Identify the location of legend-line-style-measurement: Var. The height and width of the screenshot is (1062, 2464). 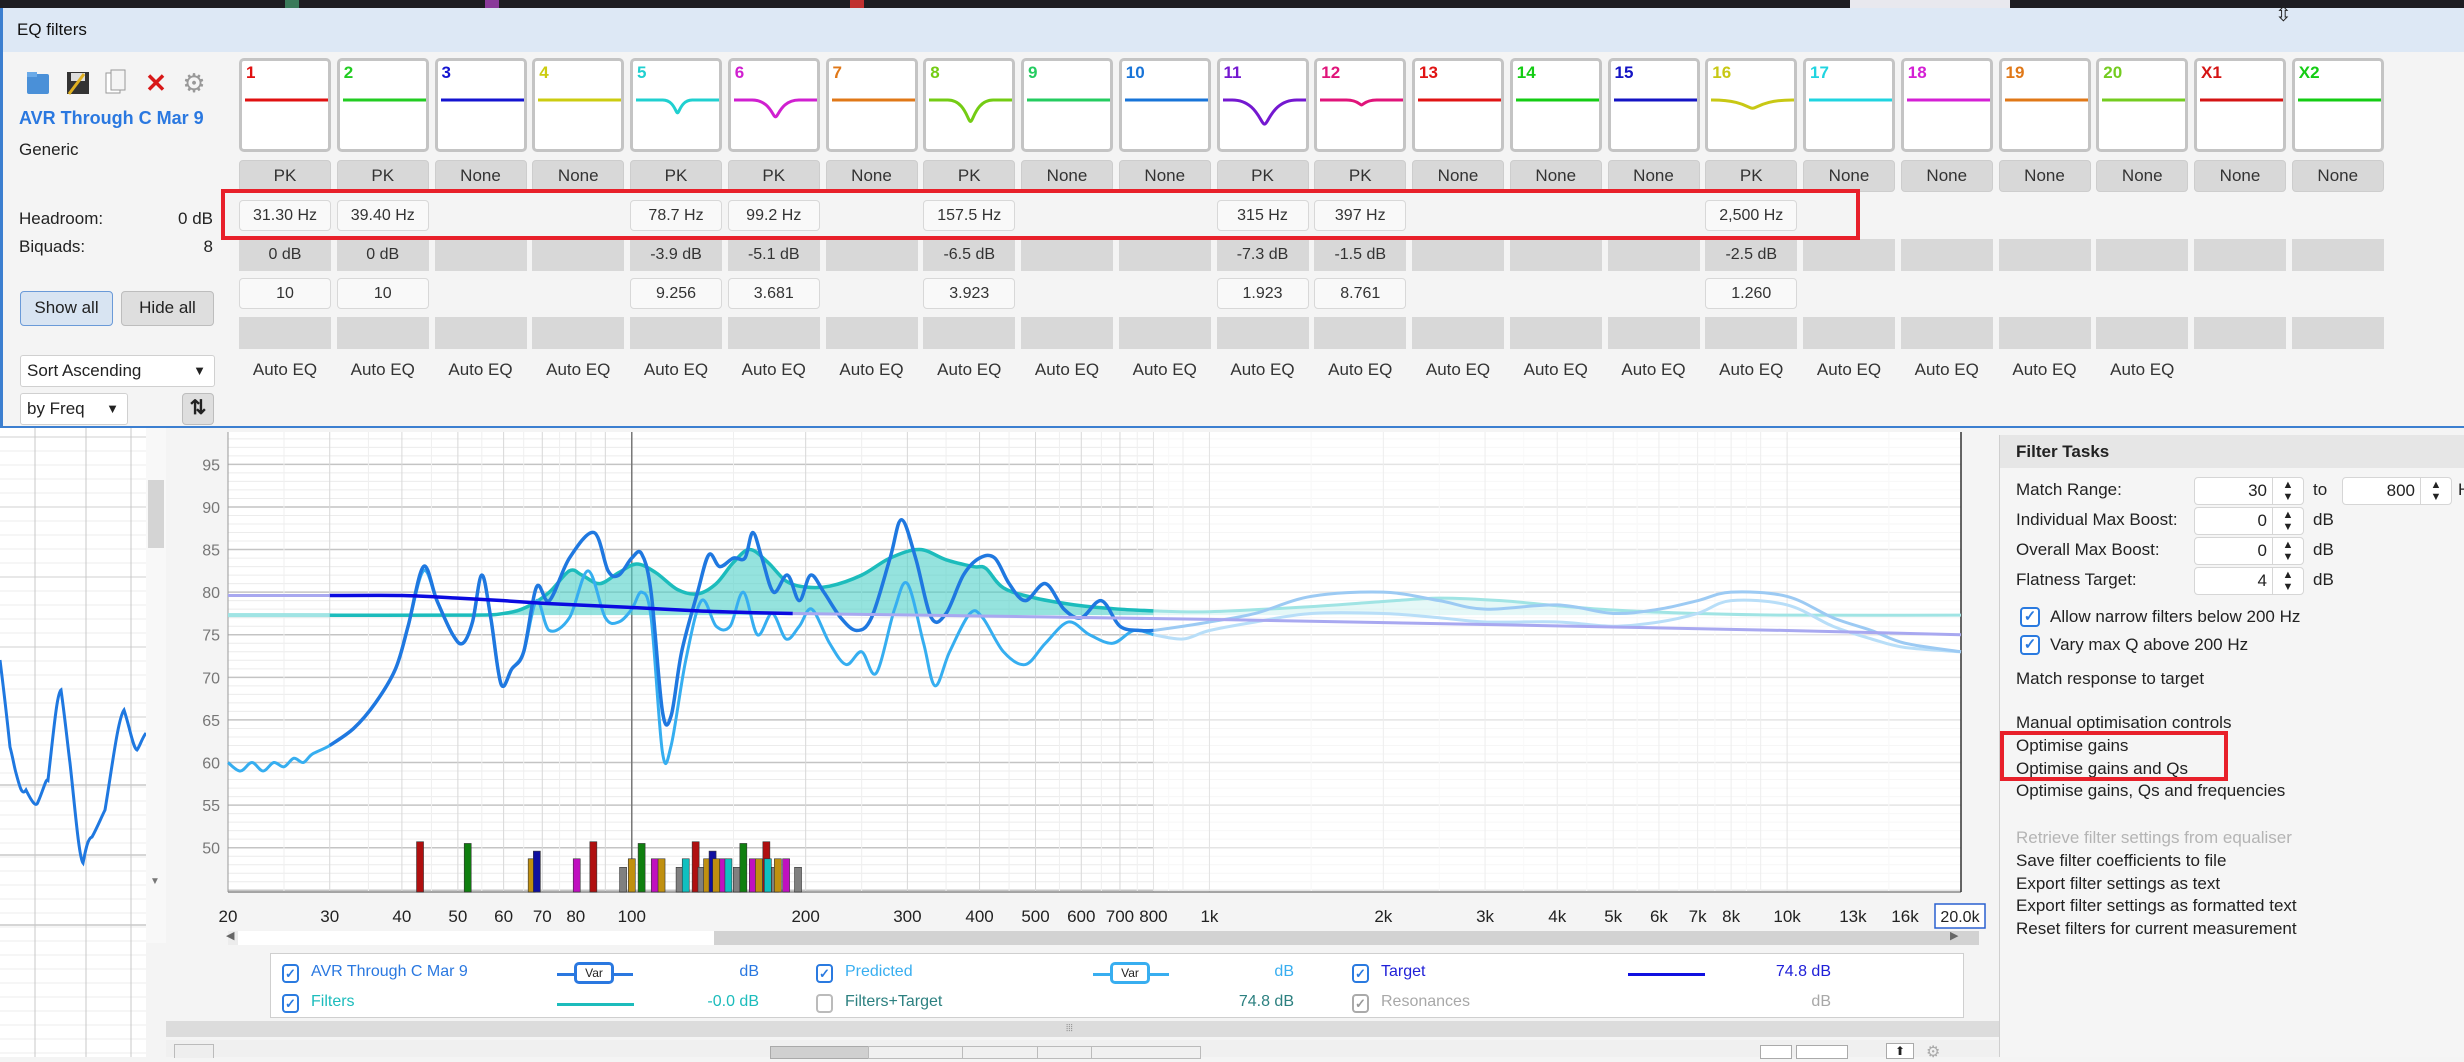
(595, 974).